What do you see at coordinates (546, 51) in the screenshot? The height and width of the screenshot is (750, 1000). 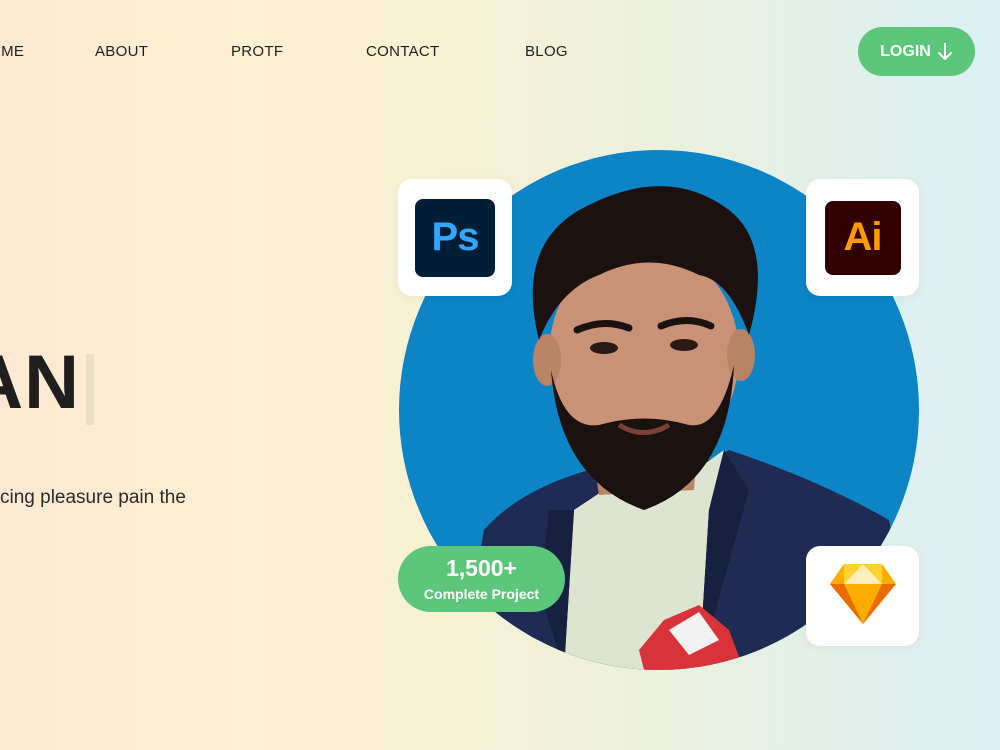 I see `nav-blog: BLOG` at bounding box center [546, 51].